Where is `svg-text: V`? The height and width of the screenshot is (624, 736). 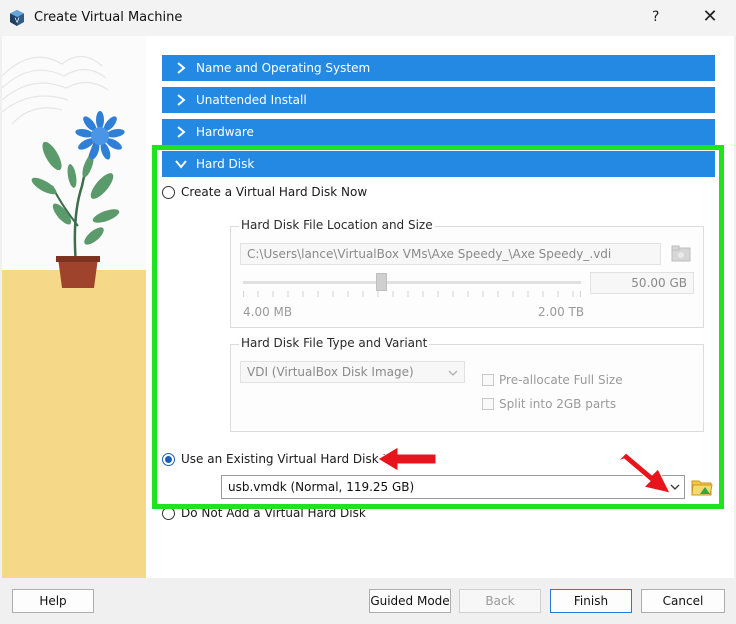
svg-text: V is located at coordinates (17, 21).